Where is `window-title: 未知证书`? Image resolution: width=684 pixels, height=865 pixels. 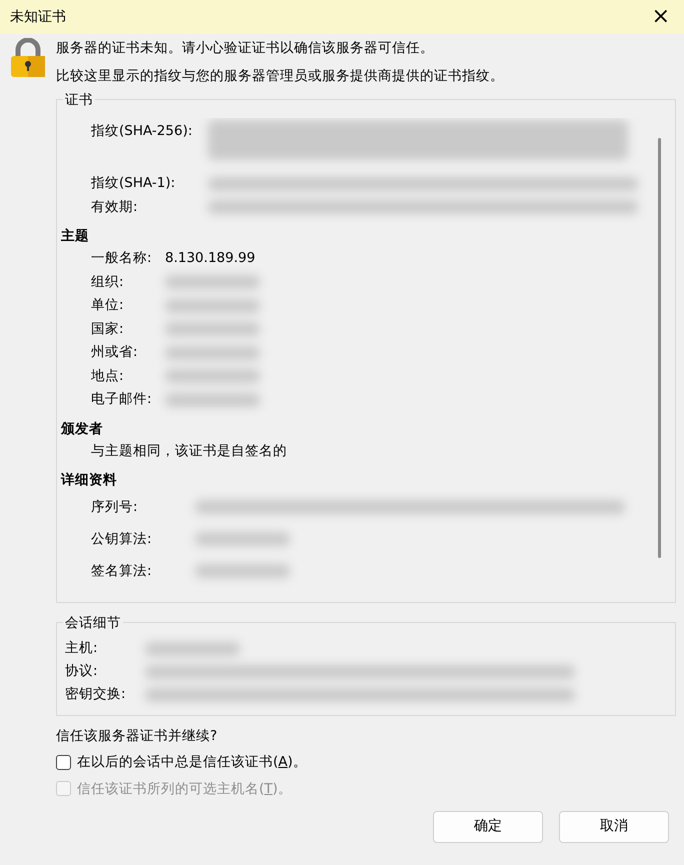
window-title: 未知证书 is located at coordinates (38, 17).